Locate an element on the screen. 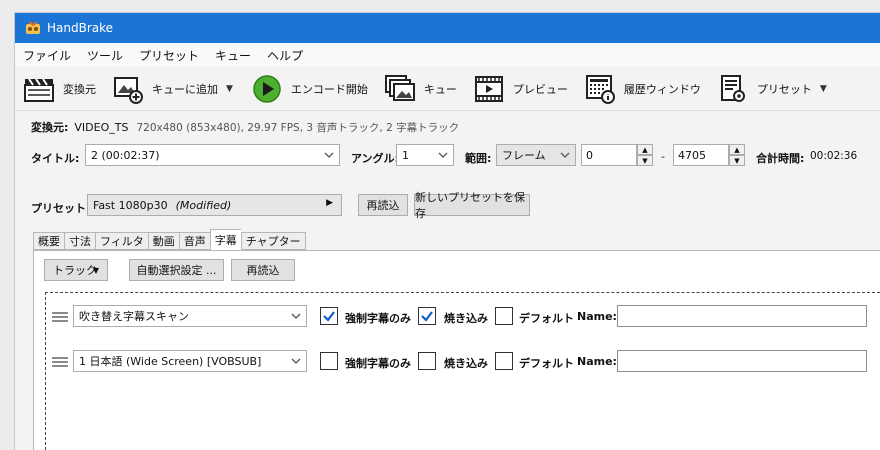 This screenshot has height=450, width=880. tab-subtitles: 字幕 is located at coordinates (225, 239).